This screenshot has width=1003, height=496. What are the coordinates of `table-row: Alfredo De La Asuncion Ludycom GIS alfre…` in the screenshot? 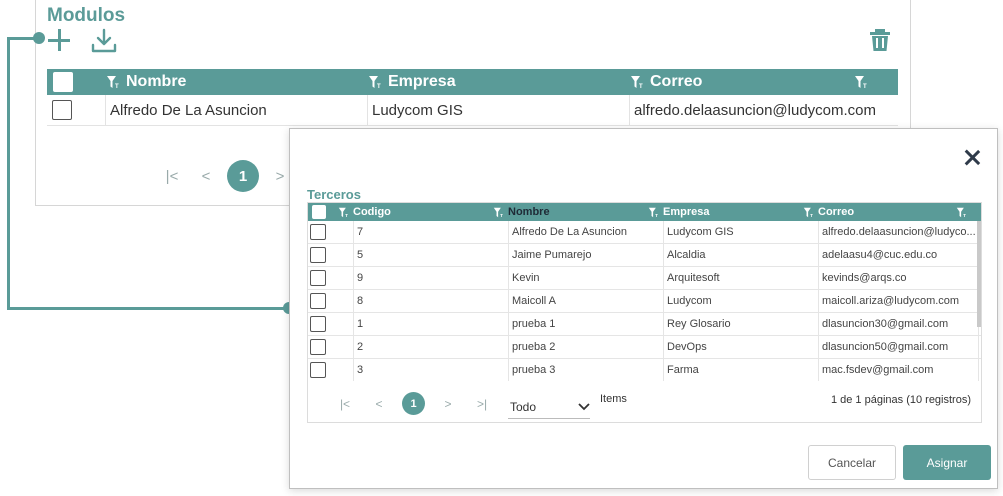 It's located at (472, 110).